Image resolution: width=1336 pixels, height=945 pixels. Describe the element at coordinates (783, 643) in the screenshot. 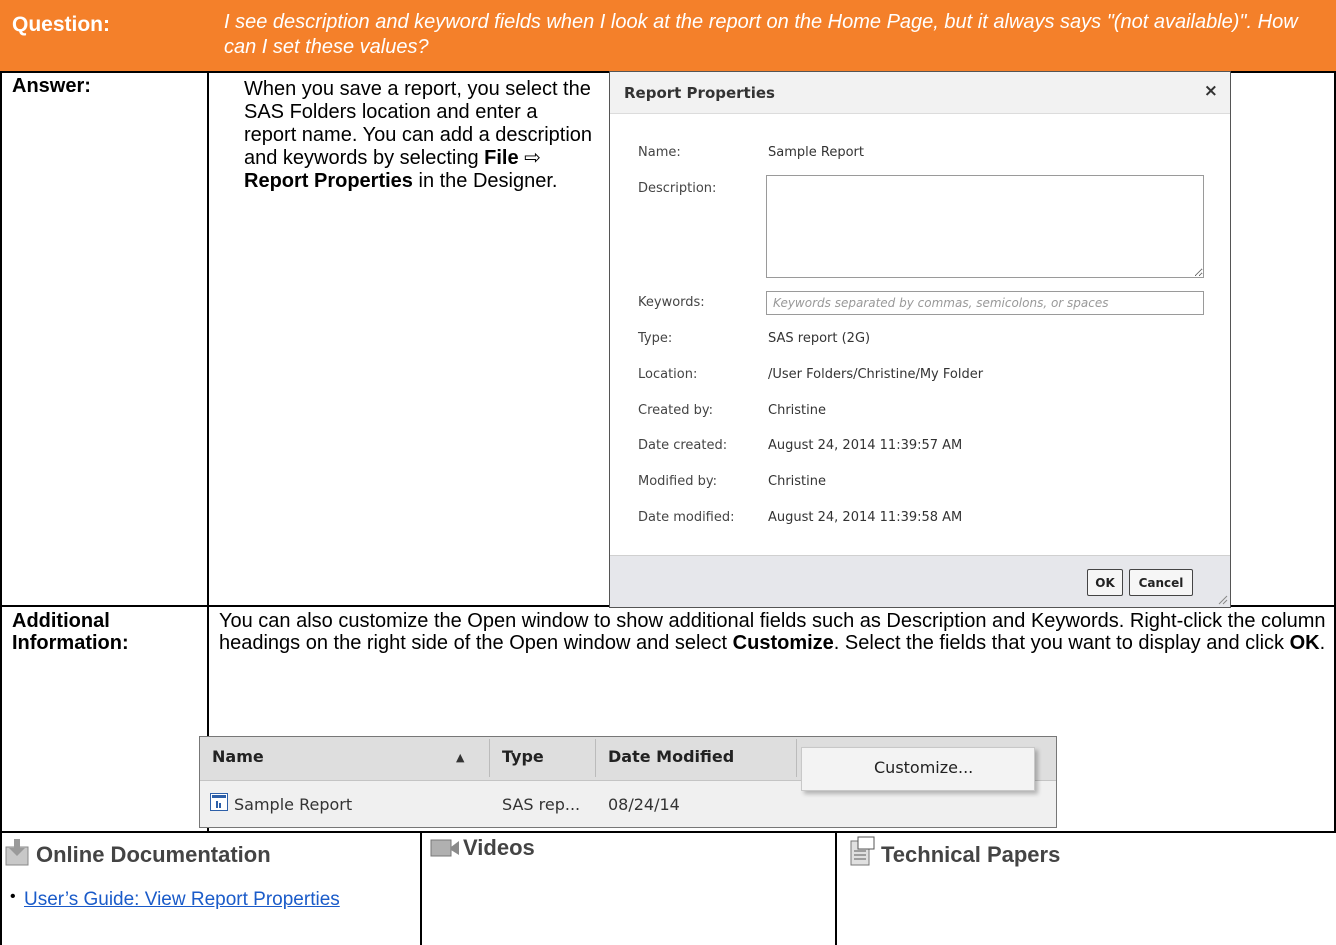

I see `customize-word: Customize` at that location.